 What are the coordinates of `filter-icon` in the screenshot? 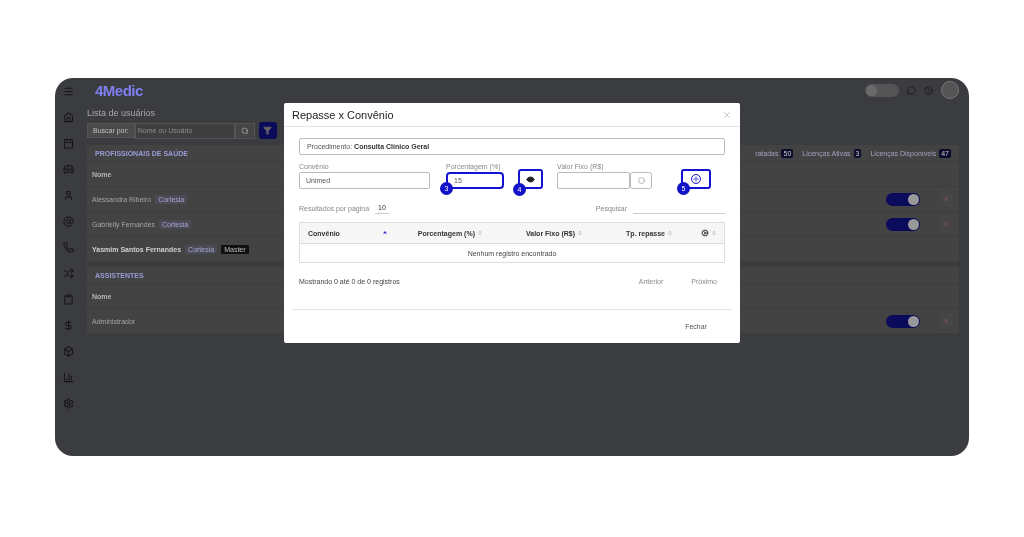 It's located at (268, 130).